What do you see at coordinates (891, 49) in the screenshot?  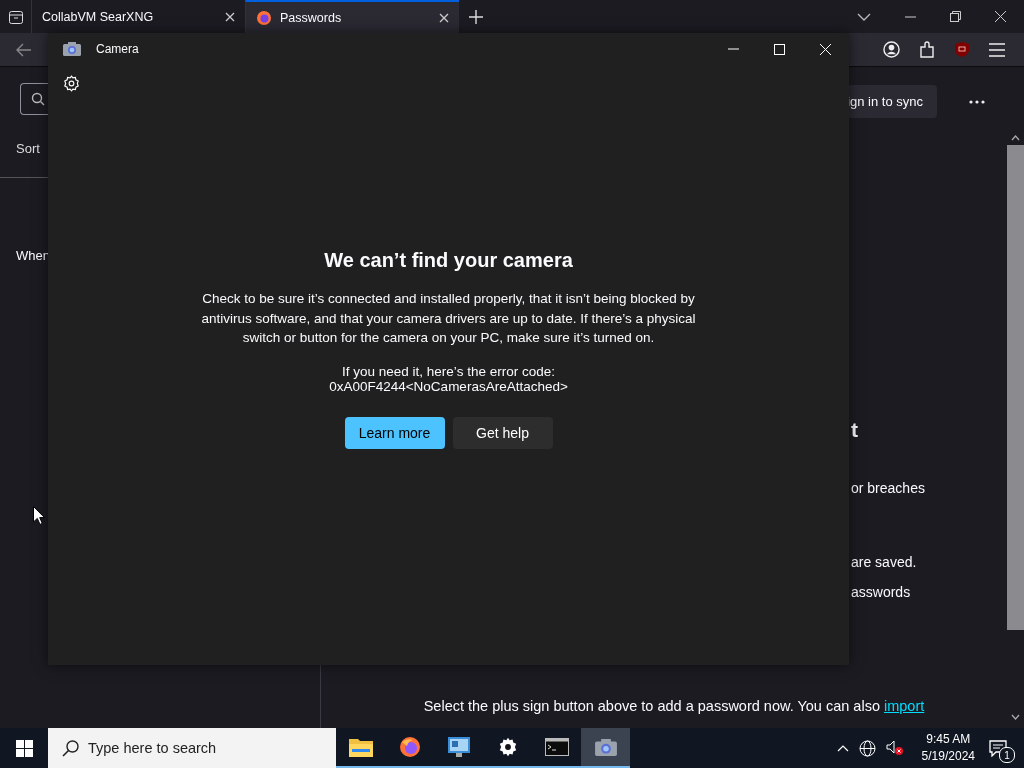 I see `account-icon` at bounding box center [891, 49].